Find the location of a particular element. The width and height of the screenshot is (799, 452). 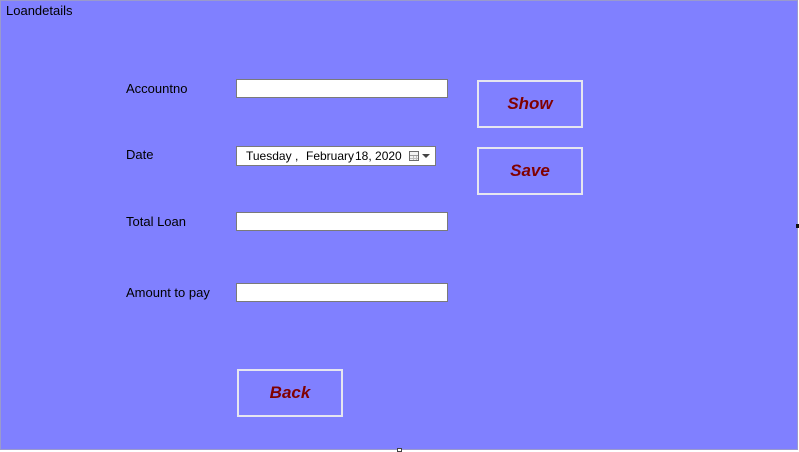

show-button: Show is located at coordinates (530, 104).